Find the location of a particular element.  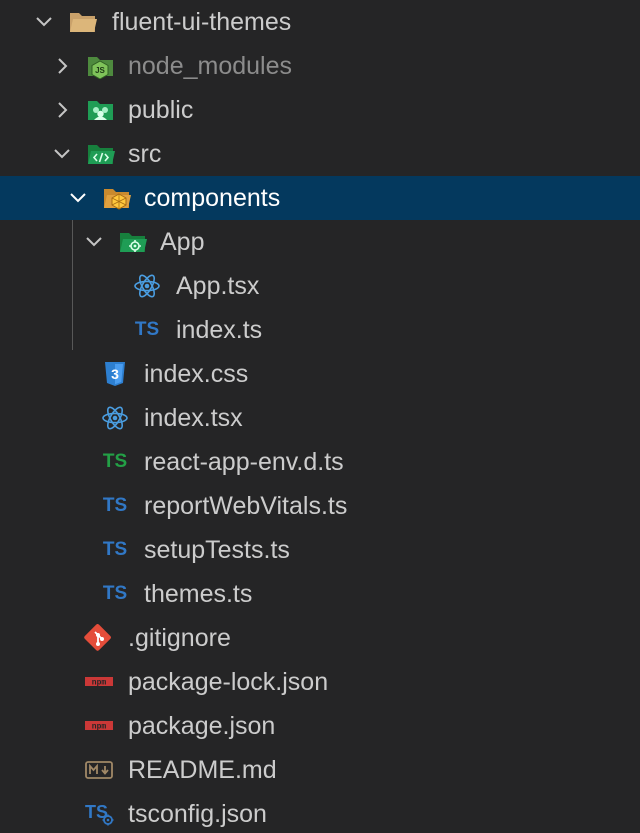

tree-row-react-app-env: TS react-app-env.d.ts is located at coordinates (320, 462).